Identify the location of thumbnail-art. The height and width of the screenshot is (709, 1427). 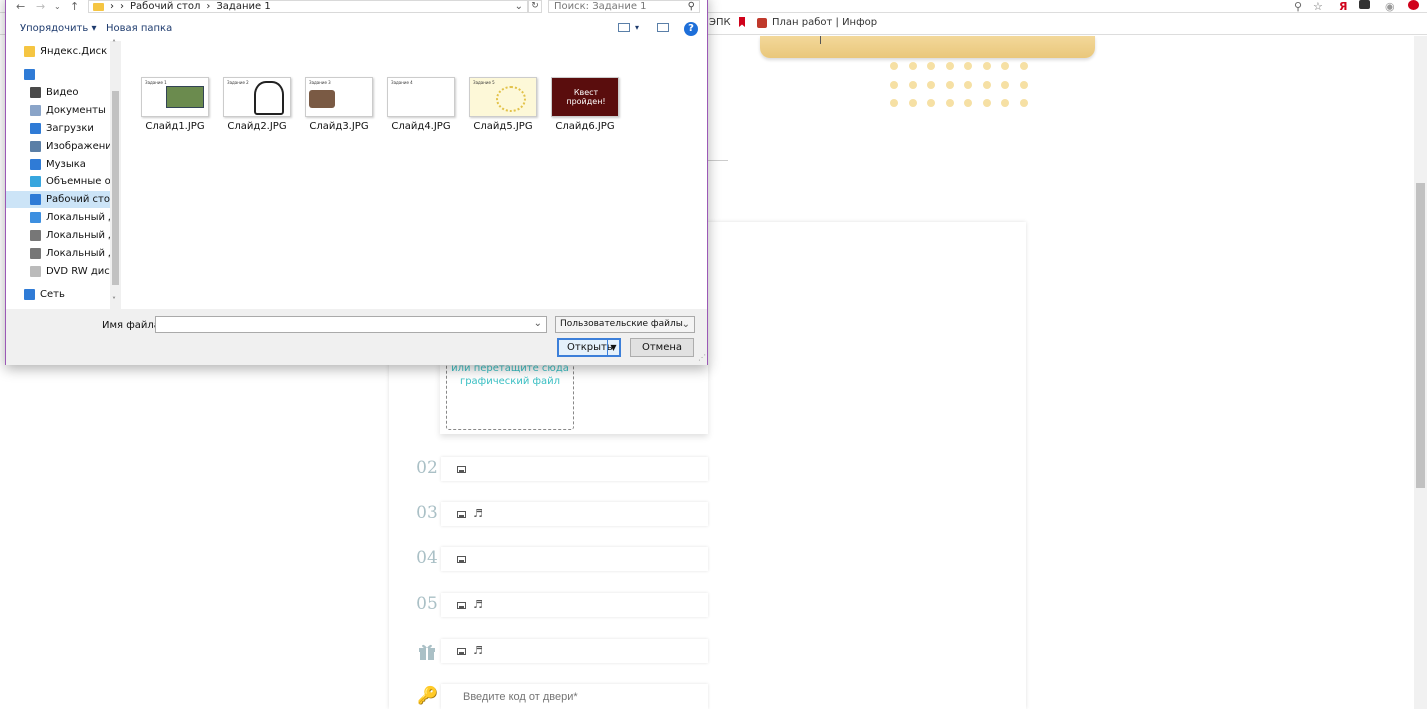
(269, 98).